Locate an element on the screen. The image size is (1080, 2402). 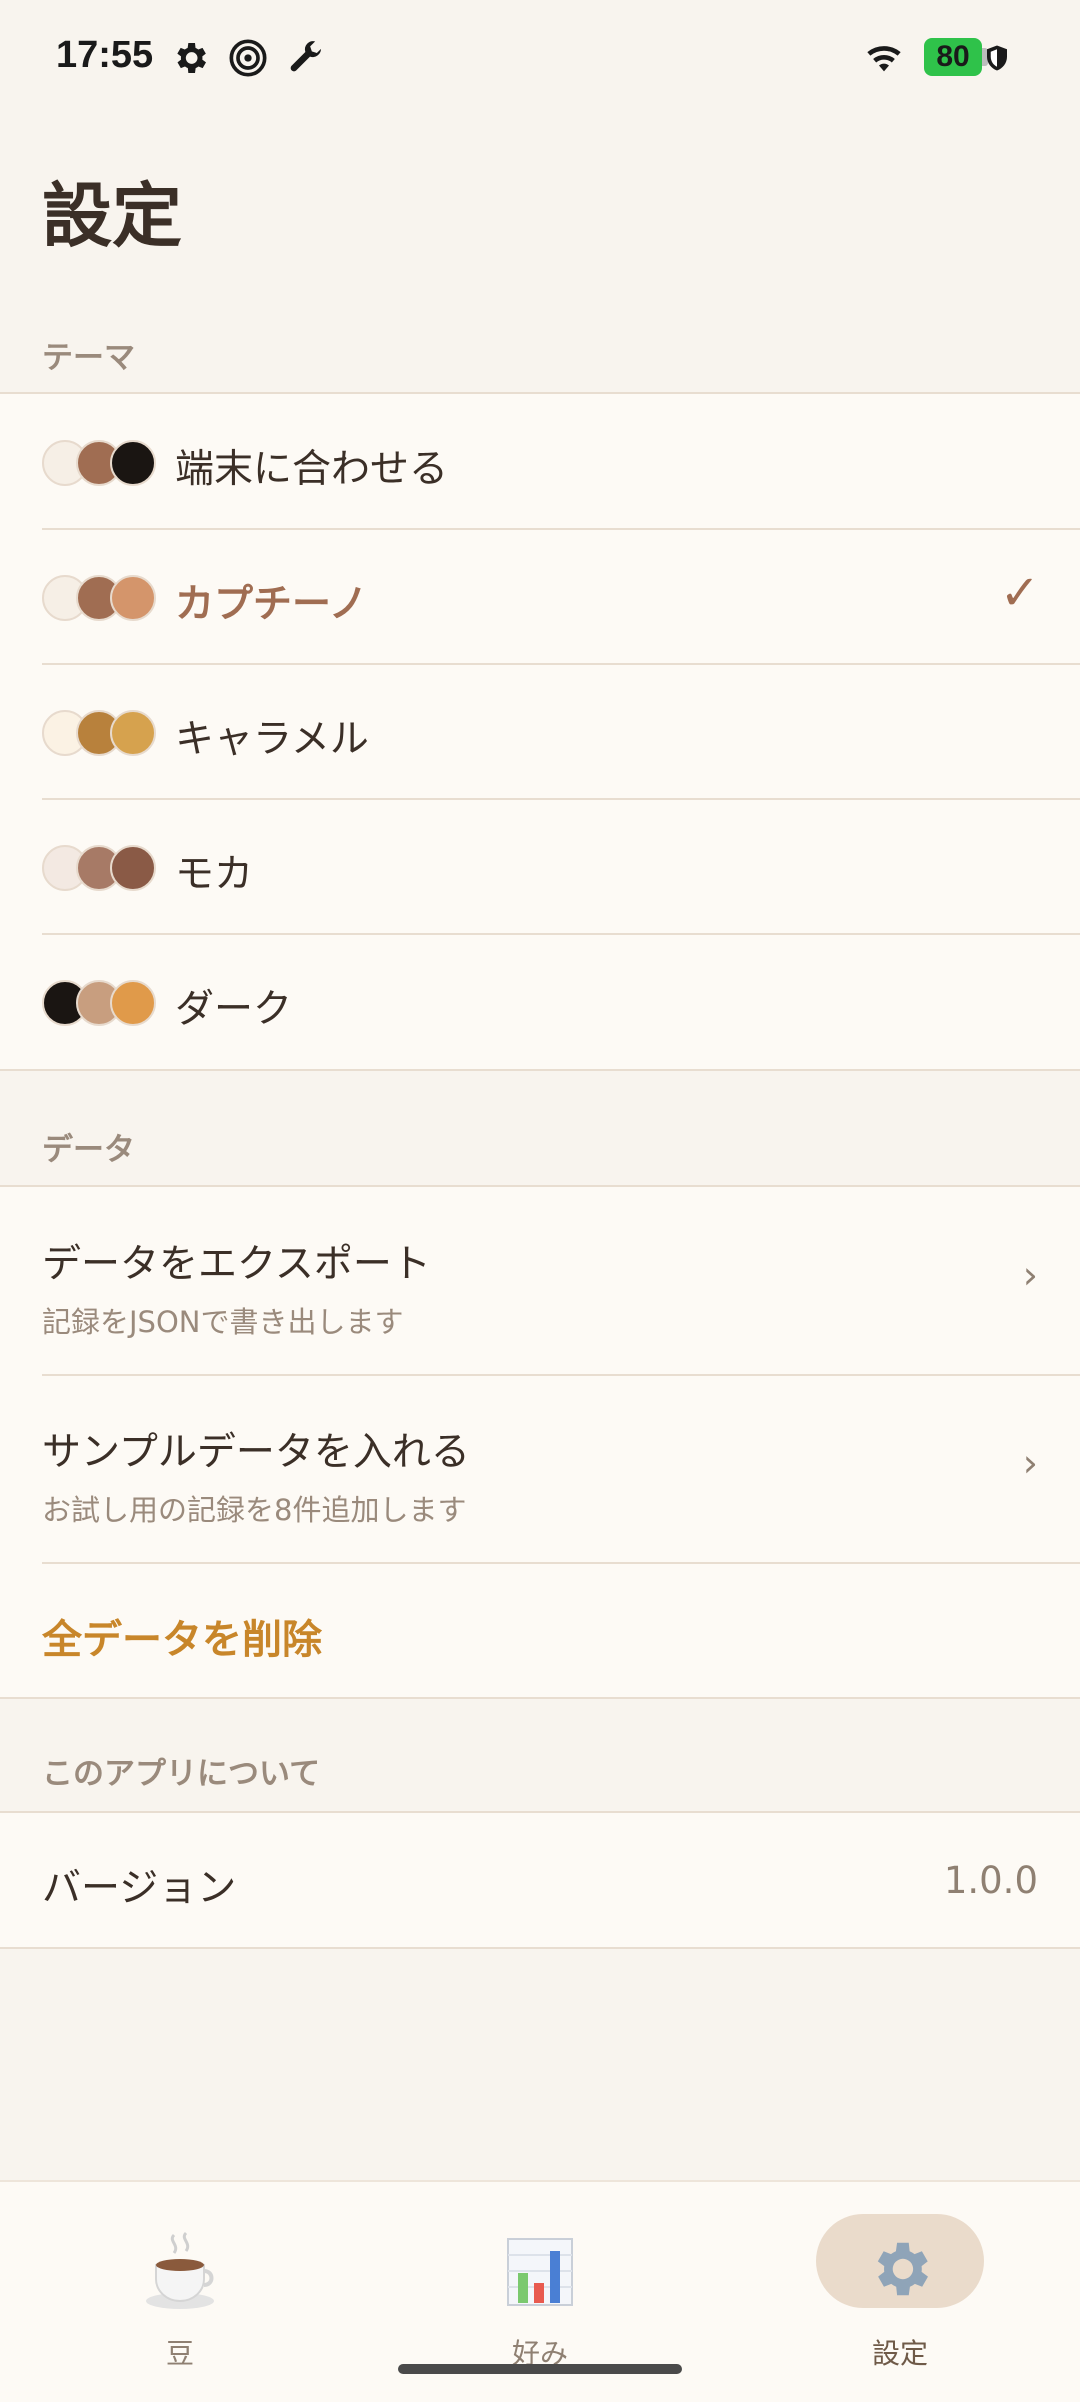
spiral-icon is located at coordinates (248, 58).